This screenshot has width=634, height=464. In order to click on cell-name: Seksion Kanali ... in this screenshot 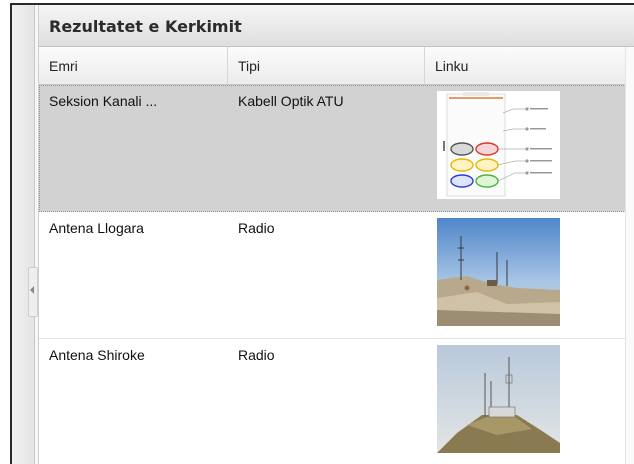, I will do `click(103, 101)`.